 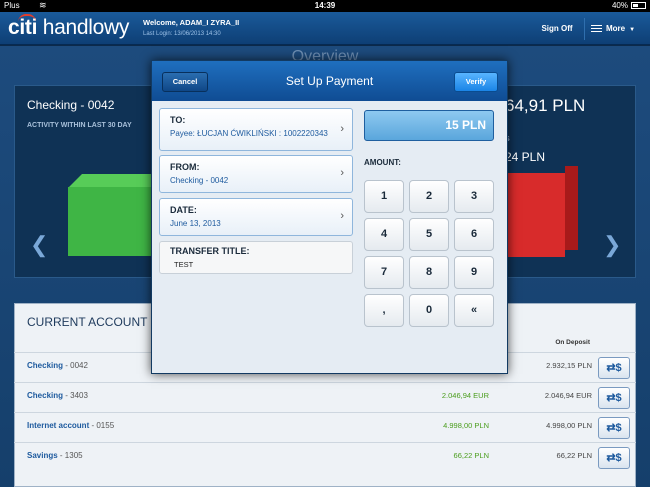 What do you see at coordinates (199, 180) in the screenshot?
I see `from-value: Checking - 0042` at bounding box center [199, 180].